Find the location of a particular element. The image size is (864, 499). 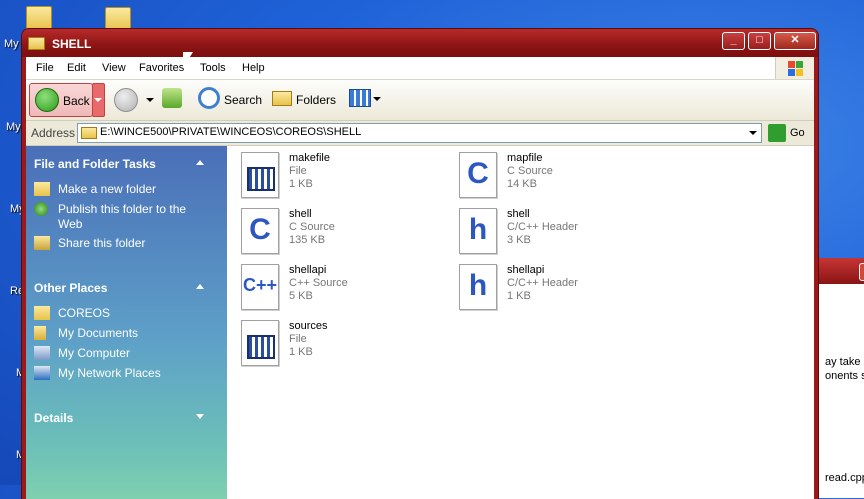

my-documents-icon is located at coordinates (40, 333).